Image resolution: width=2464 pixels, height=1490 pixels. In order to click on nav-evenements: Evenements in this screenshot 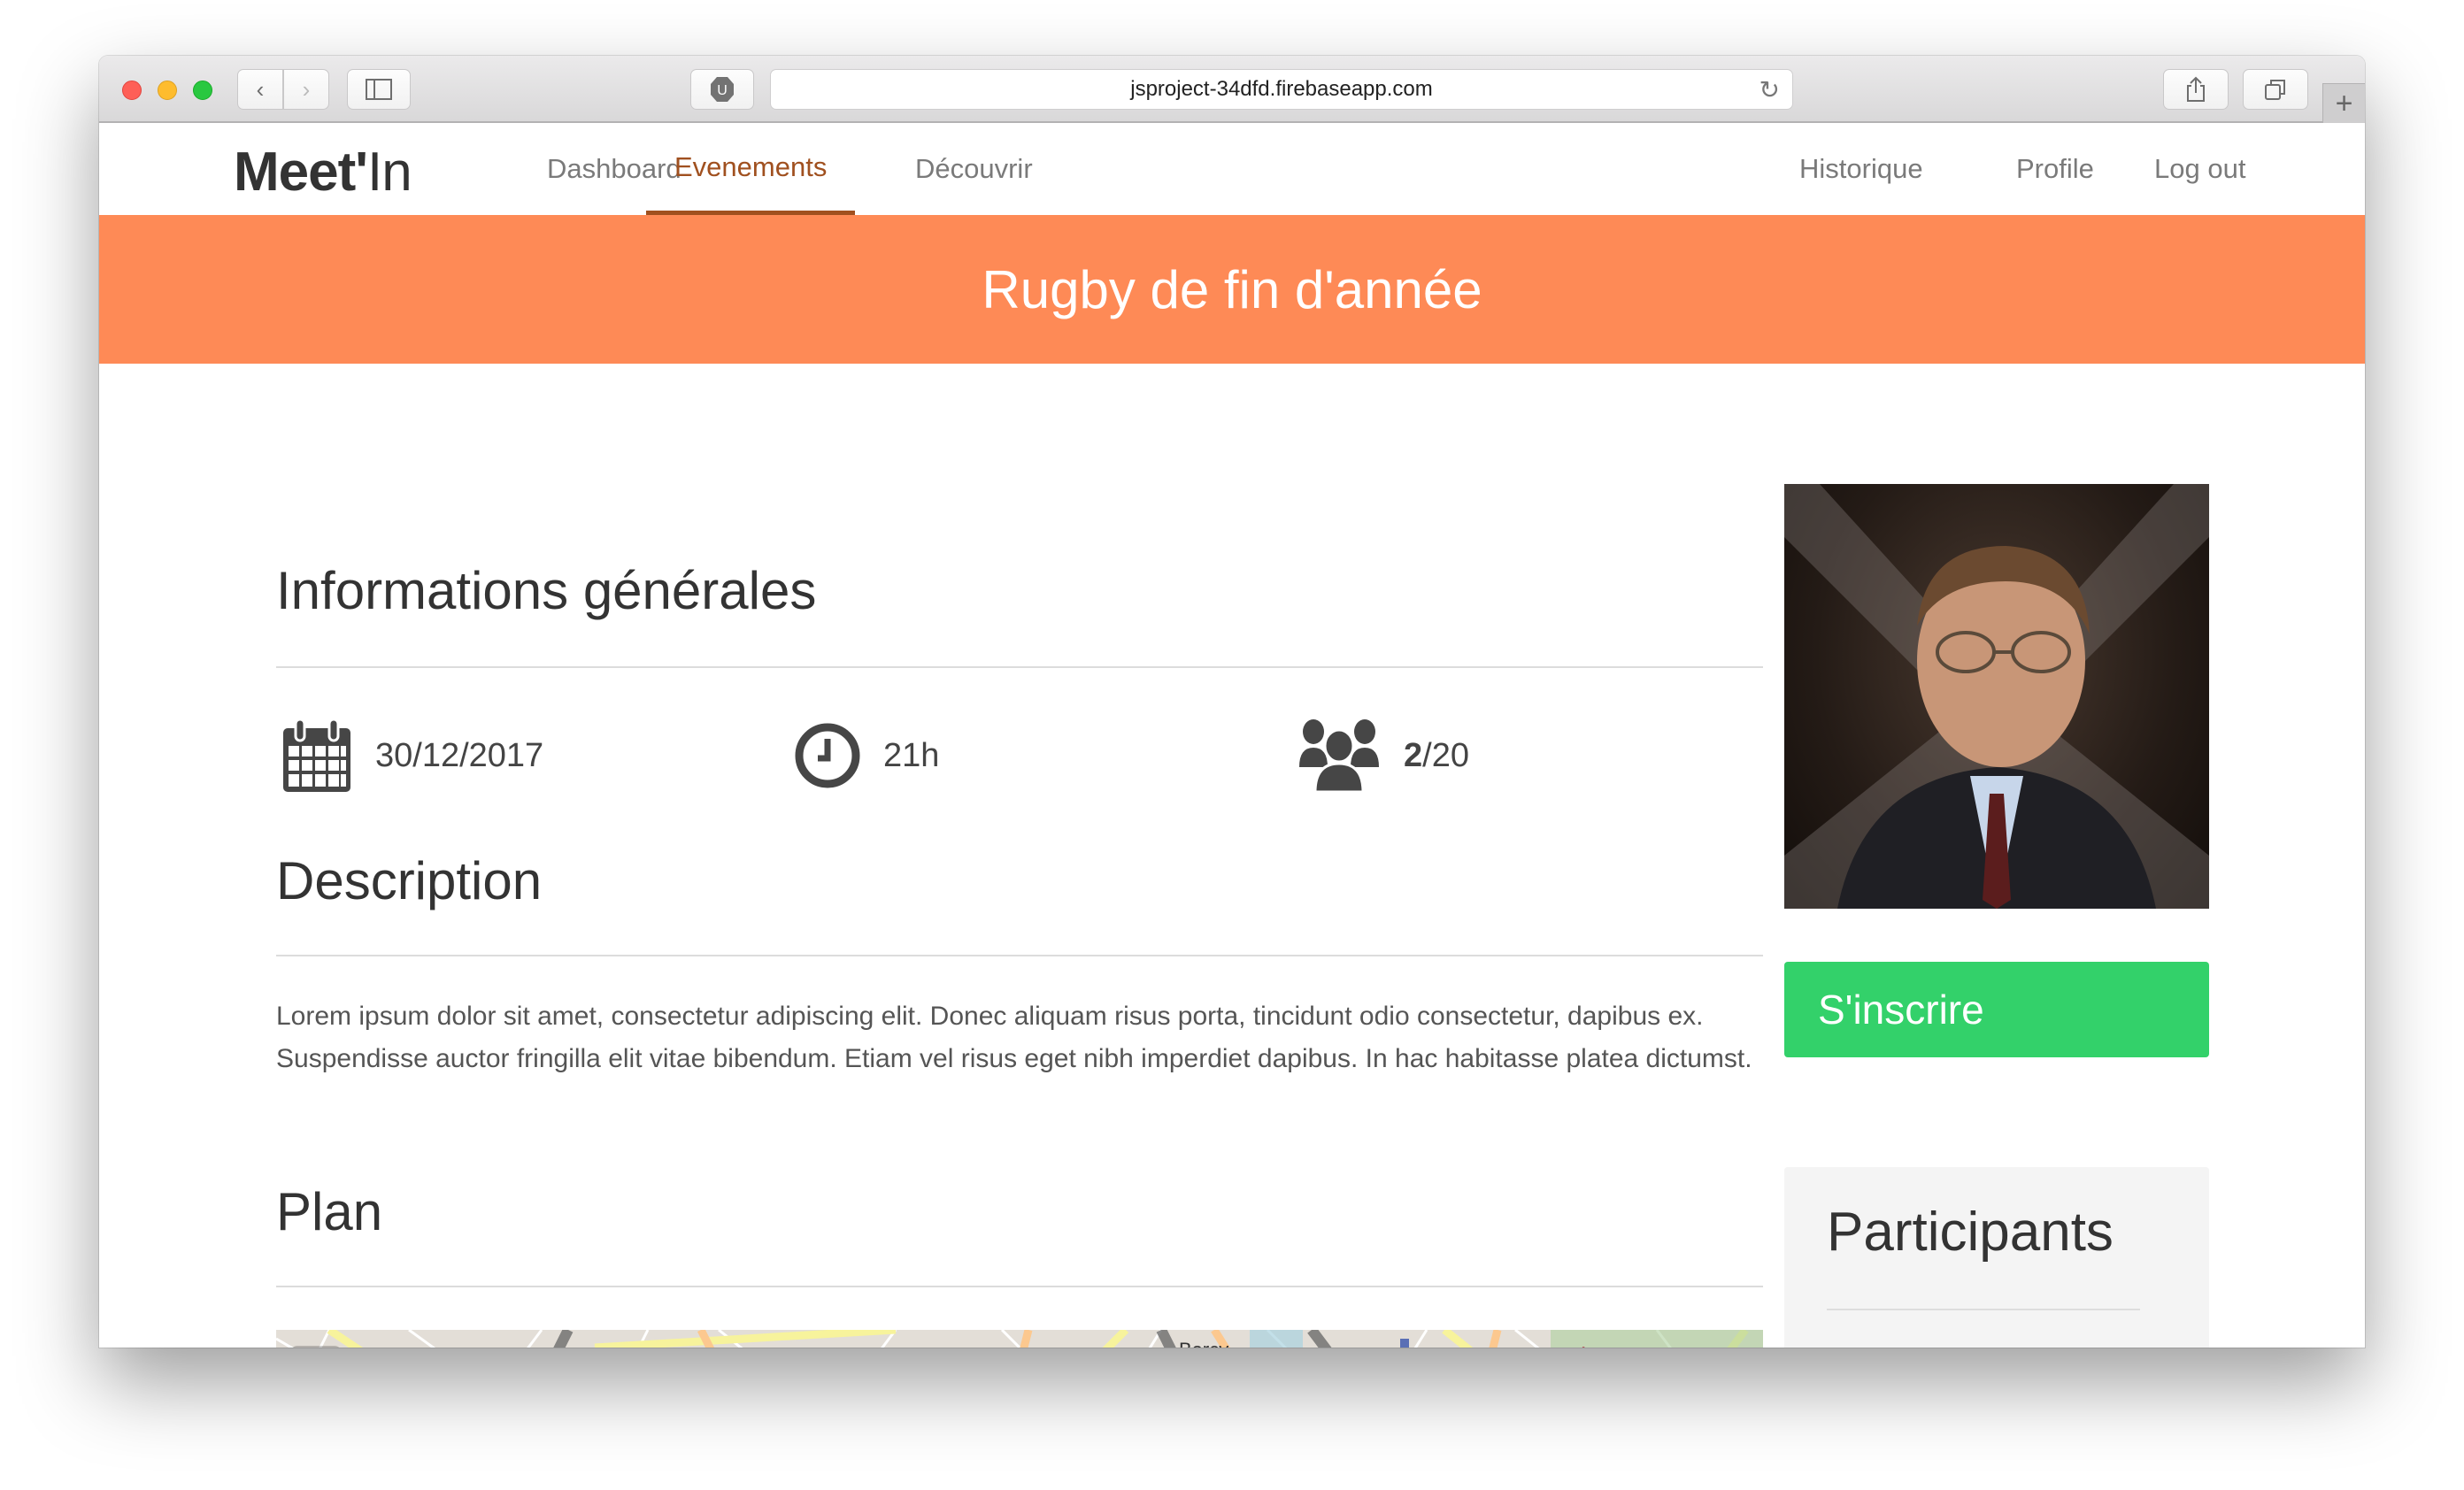, I will do `click(751, 169)`.